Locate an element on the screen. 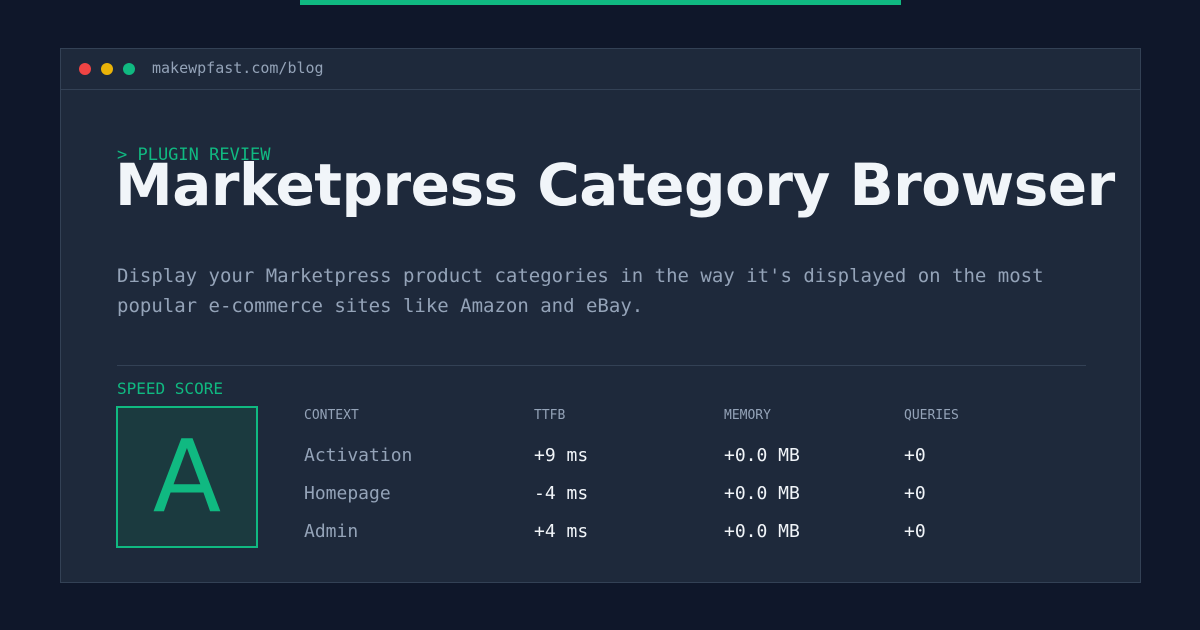 This screenshot has width=1200, height=630. close-dot-icon is located at coordinates (85, 69).